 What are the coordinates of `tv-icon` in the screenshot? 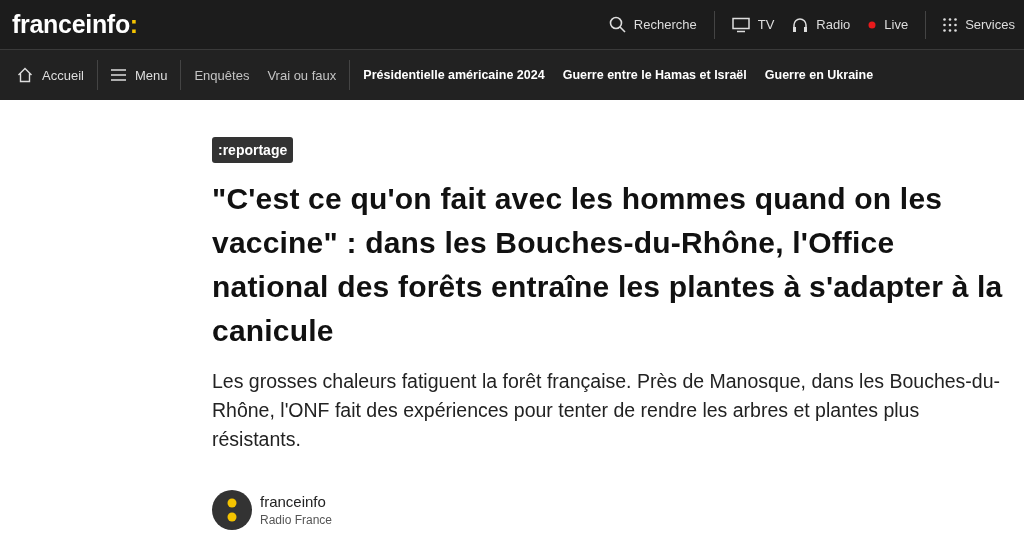 It's located at (740, 24).